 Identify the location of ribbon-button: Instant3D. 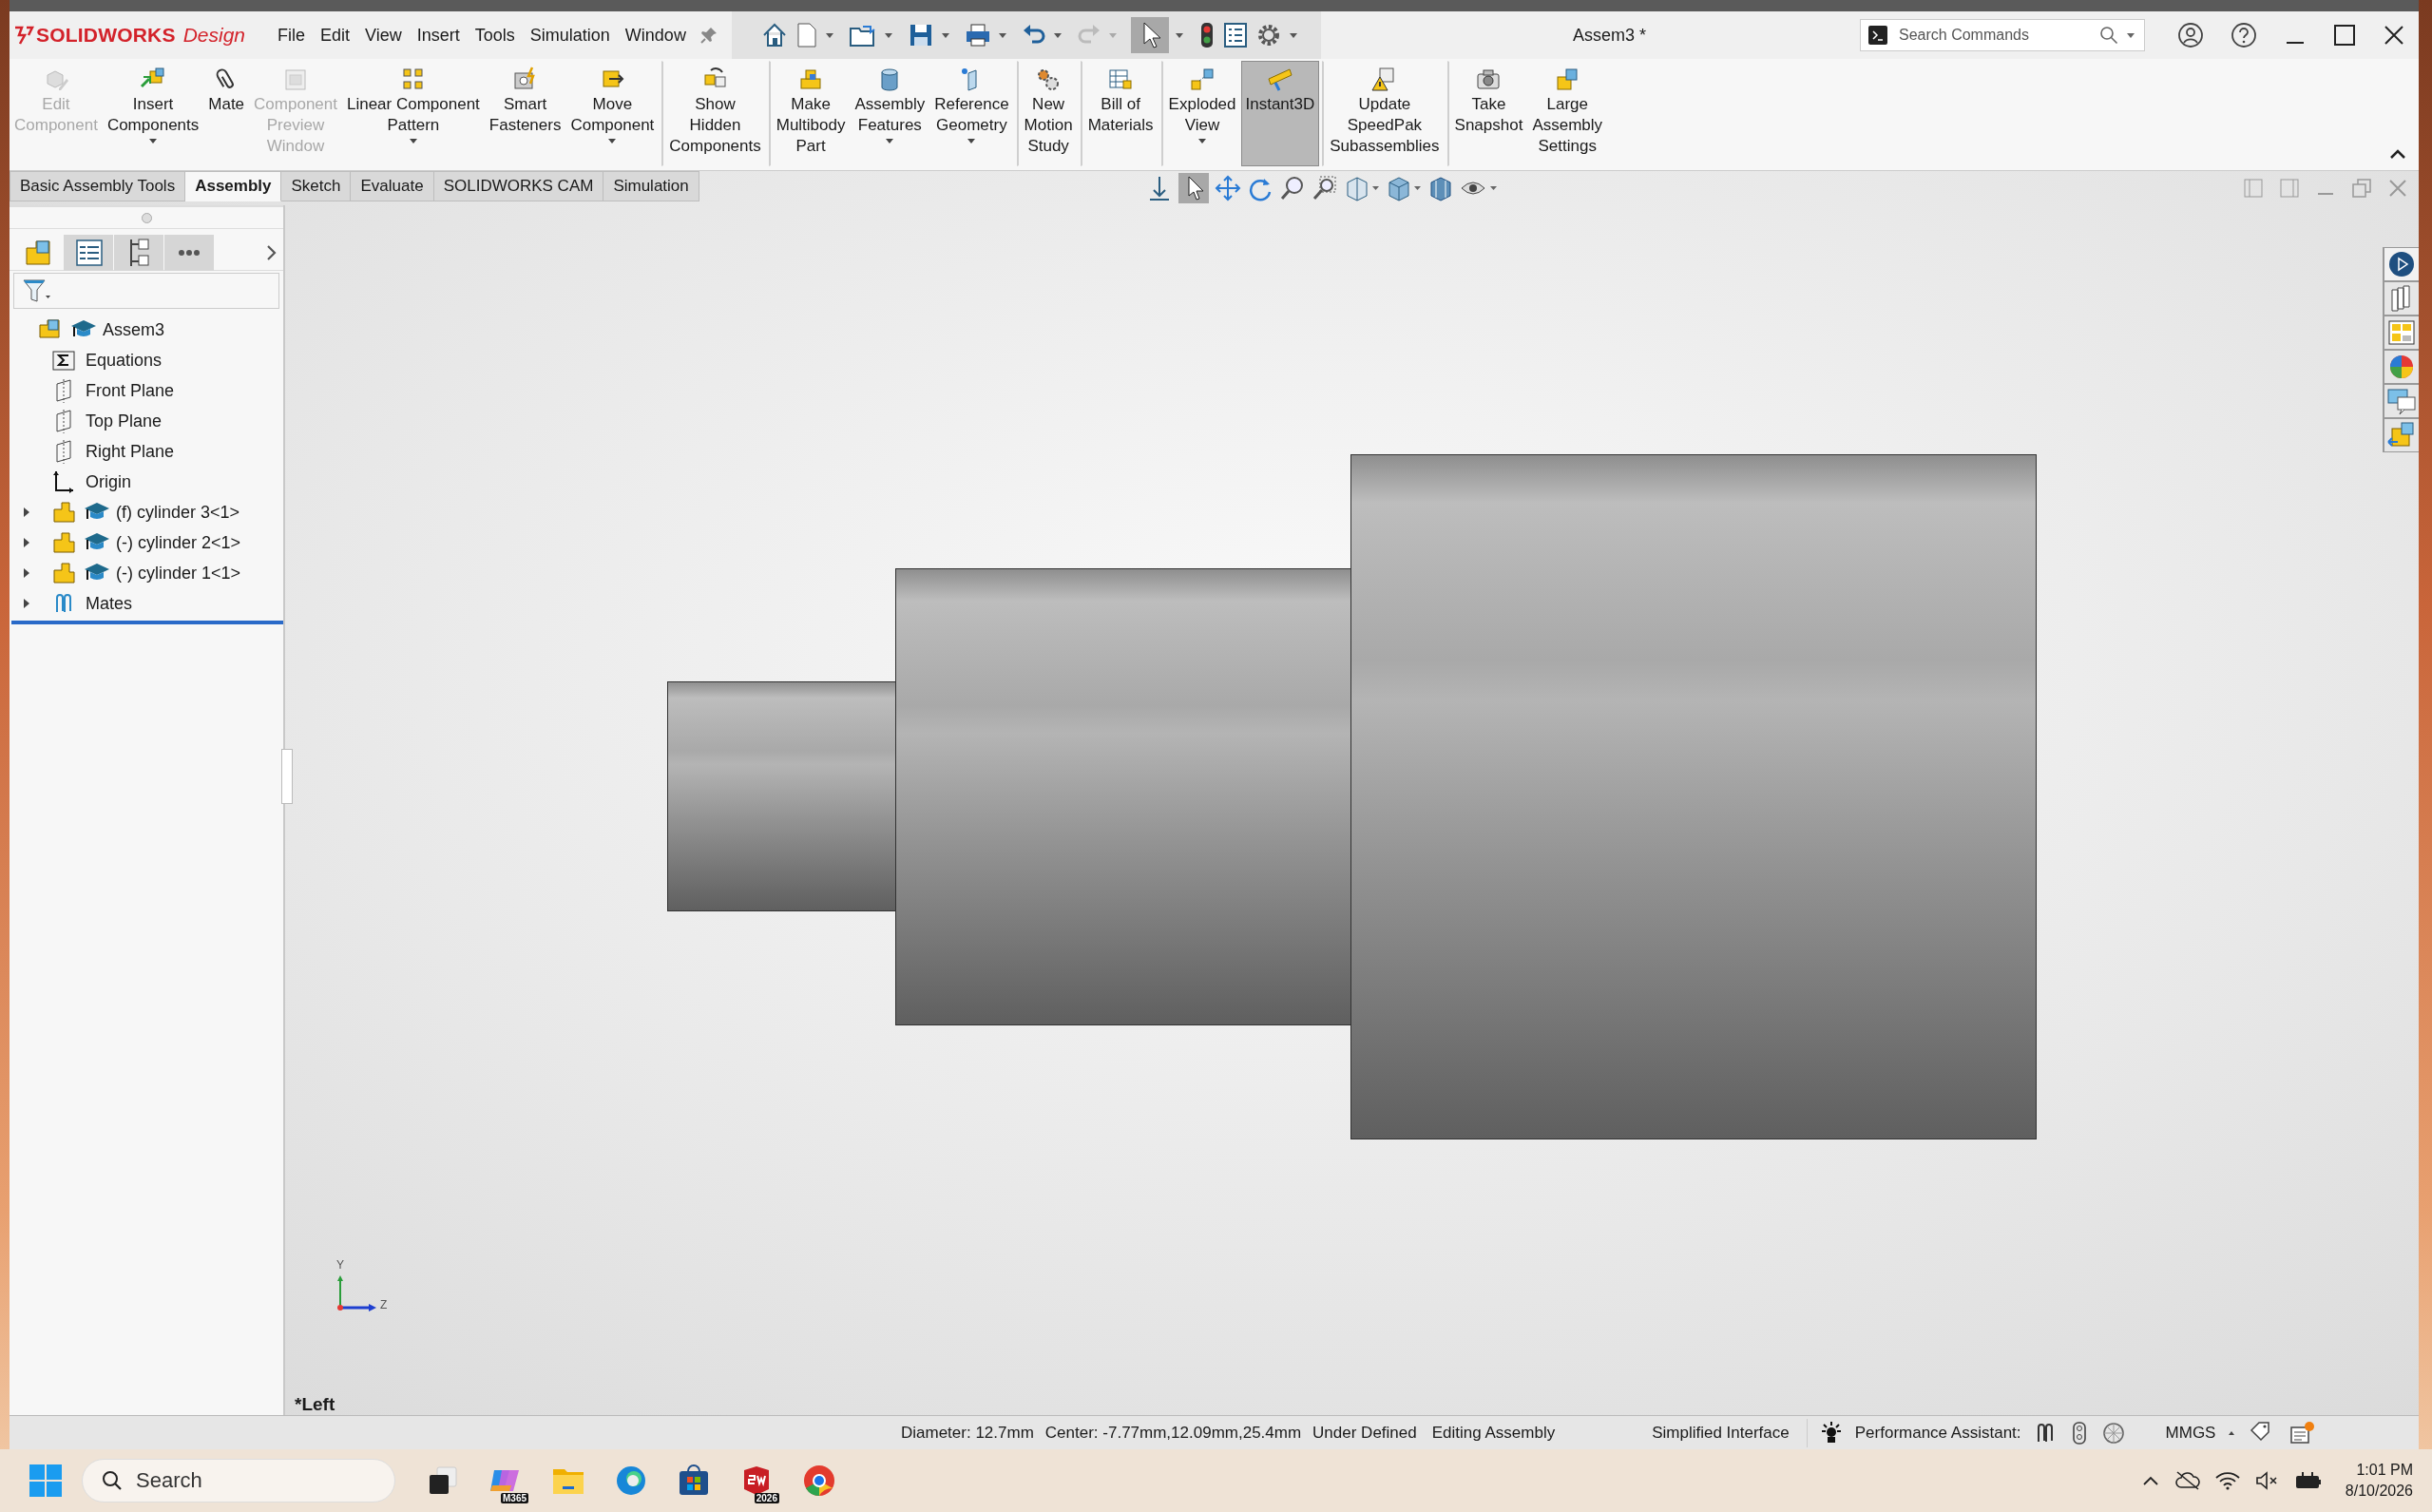
(1280, 113).